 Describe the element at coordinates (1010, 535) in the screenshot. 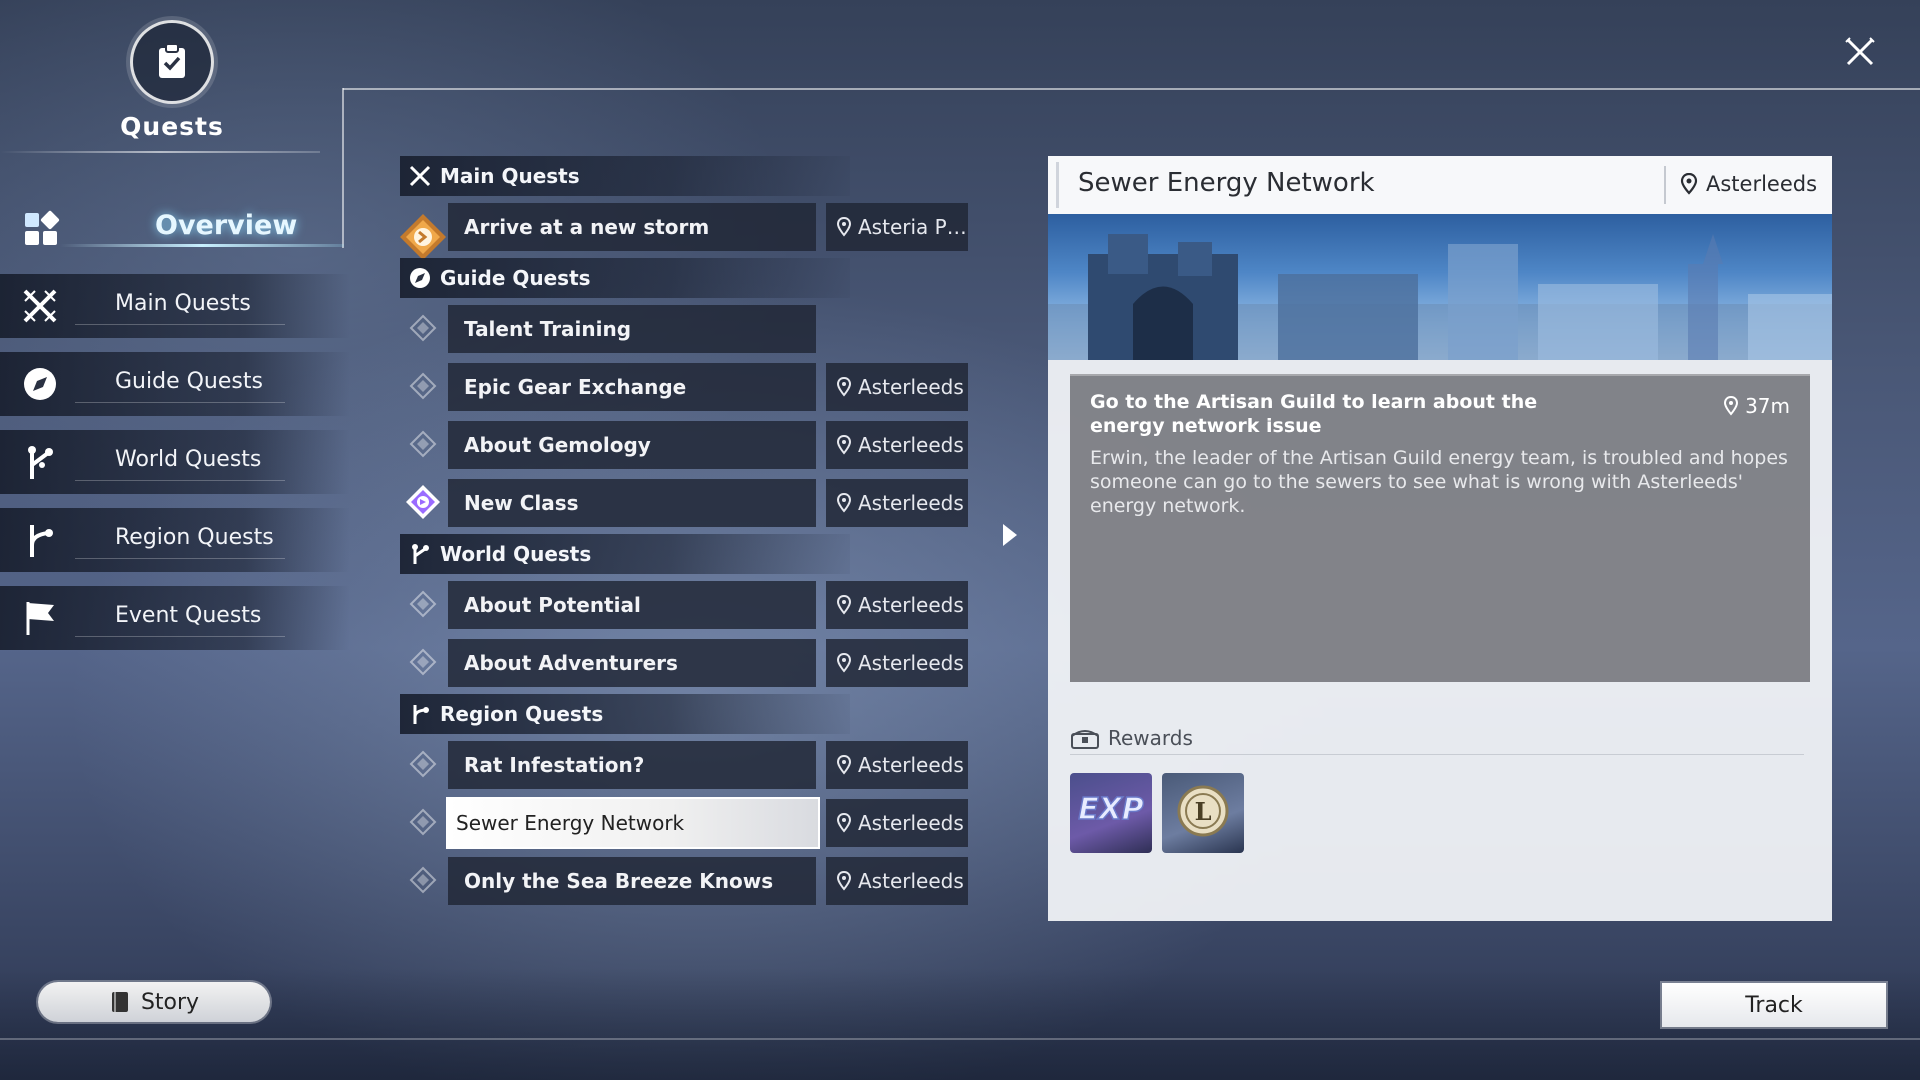

I see `expand-arrow-icon` at that location.